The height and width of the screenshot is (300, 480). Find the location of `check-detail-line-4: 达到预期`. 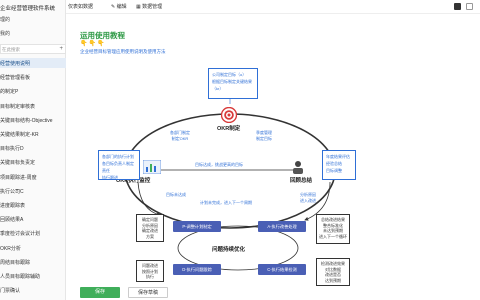

check-detail-line-4: 达到预期 is located at coordinates (333, 280).